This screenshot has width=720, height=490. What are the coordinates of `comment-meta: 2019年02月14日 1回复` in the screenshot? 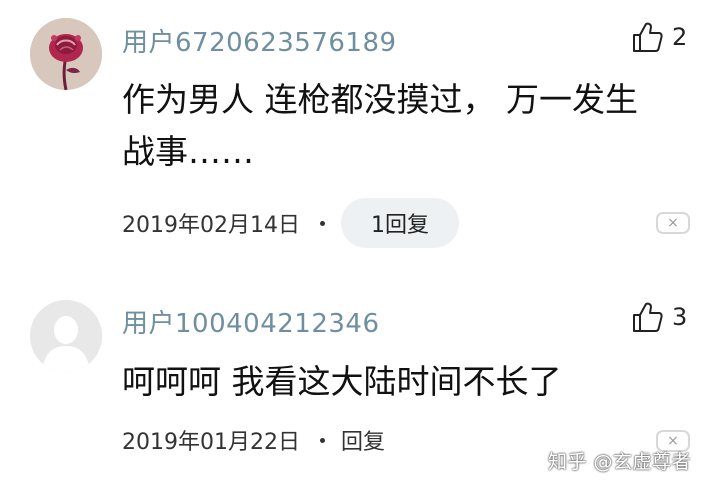 It's located at (290, 223).